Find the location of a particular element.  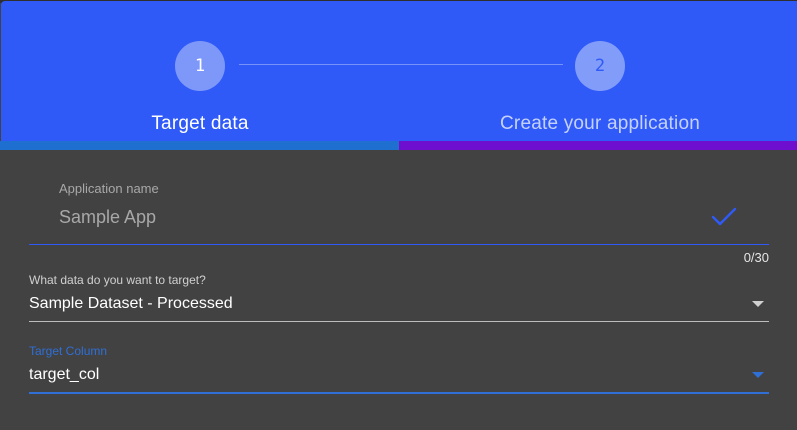

step-label: Target data is located at coordinates (200, 123).